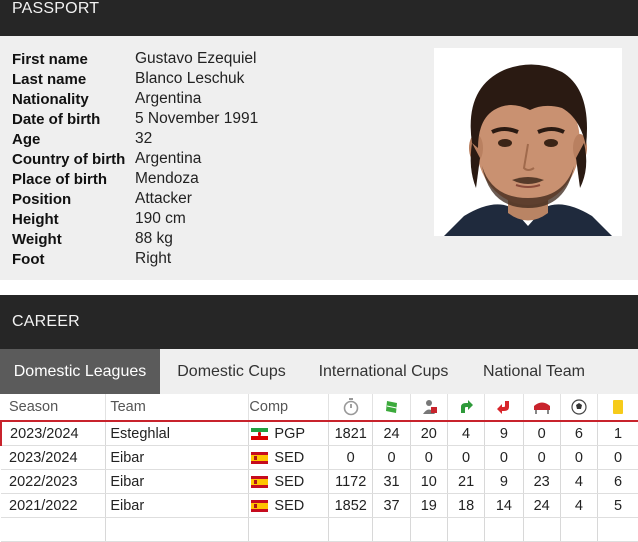 This screenshot has width=638, height=542. I want to click on table-row: 2023/2024 Eibar SED 0 0 0 0 0 0 0 0, so click(319, 457).